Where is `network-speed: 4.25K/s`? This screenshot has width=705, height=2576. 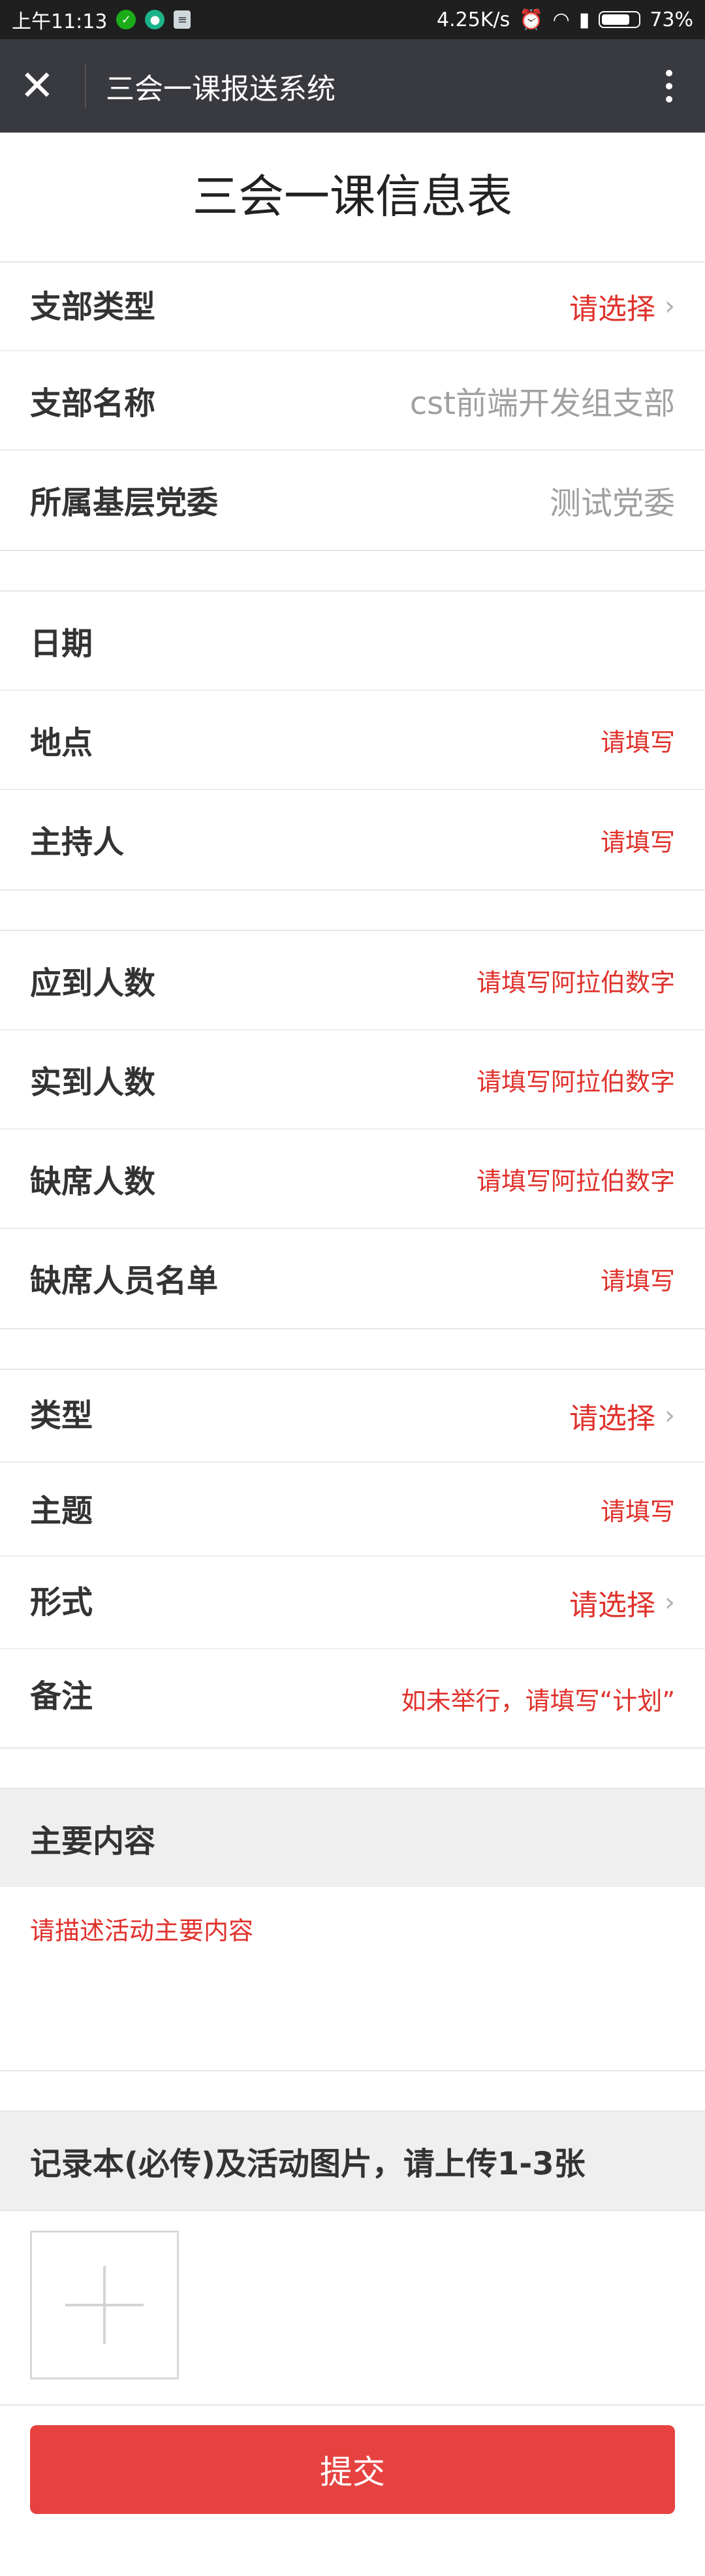
network-speed: 4.25K/s is located at coordinates (473, 19).